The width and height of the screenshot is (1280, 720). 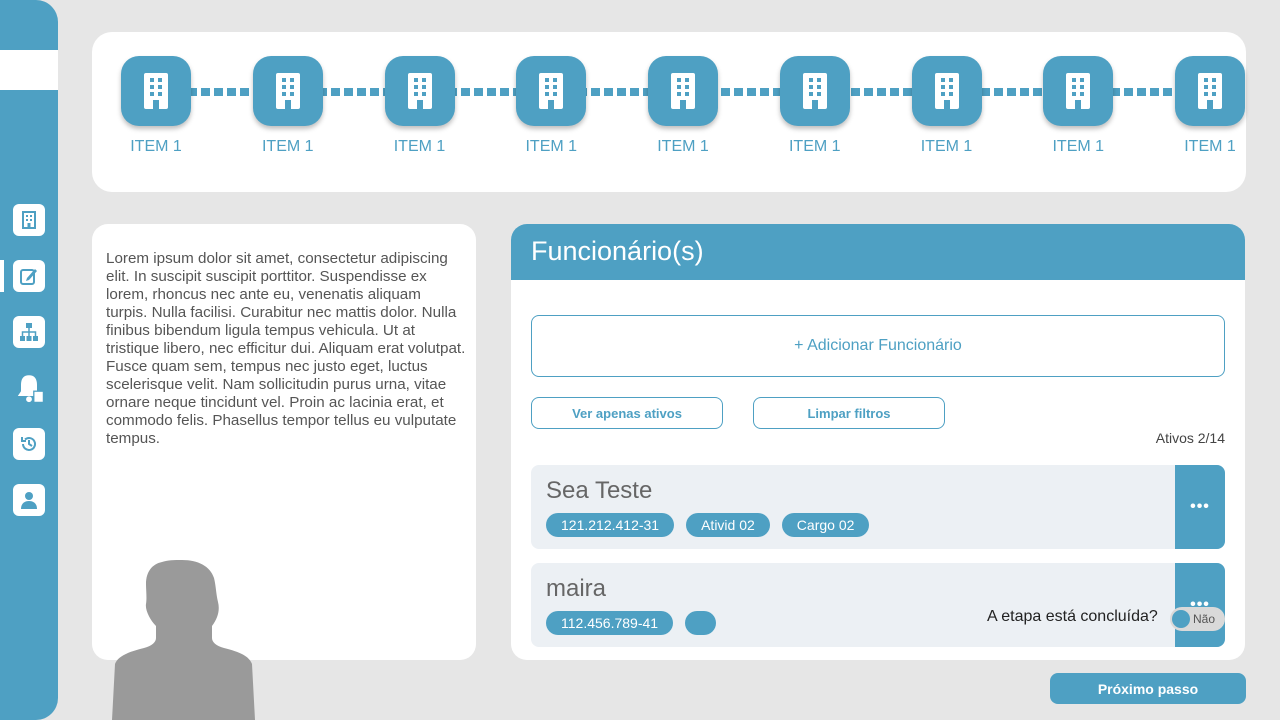 I want to click on active-count: Ativos 2/14, so click(x=1190, y=438).